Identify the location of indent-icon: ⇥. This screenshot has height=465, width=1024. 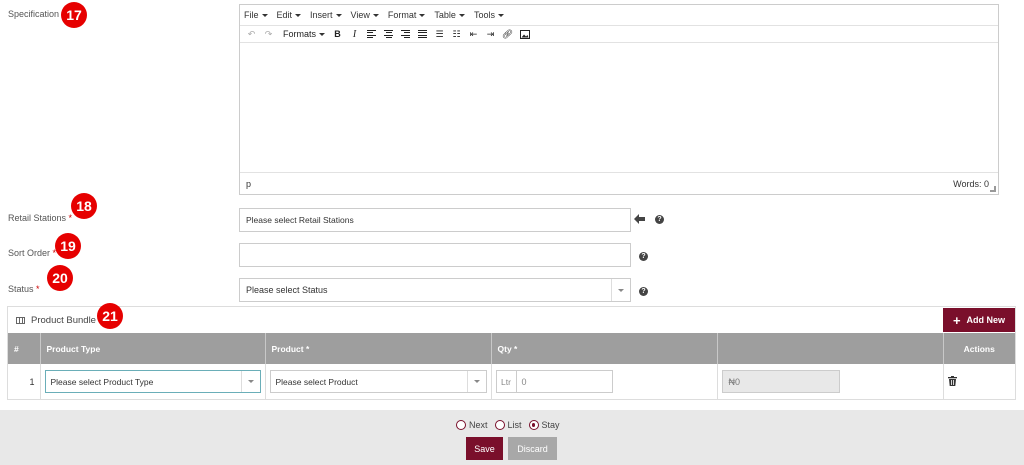
(490, 34).